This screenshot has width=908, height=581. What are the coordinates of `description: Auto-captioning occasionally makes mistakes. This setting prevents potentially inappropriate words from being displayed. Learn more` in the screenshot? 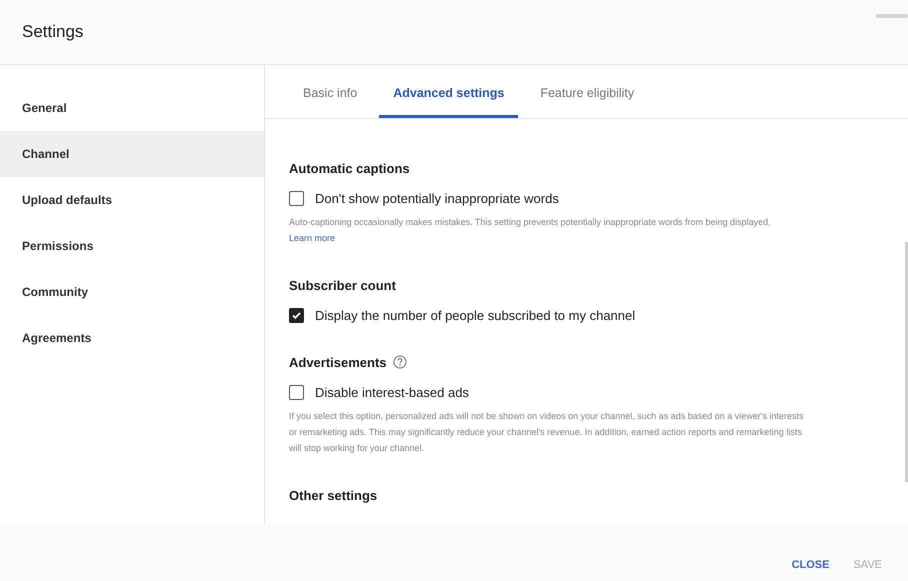 It's located at (530, 230).